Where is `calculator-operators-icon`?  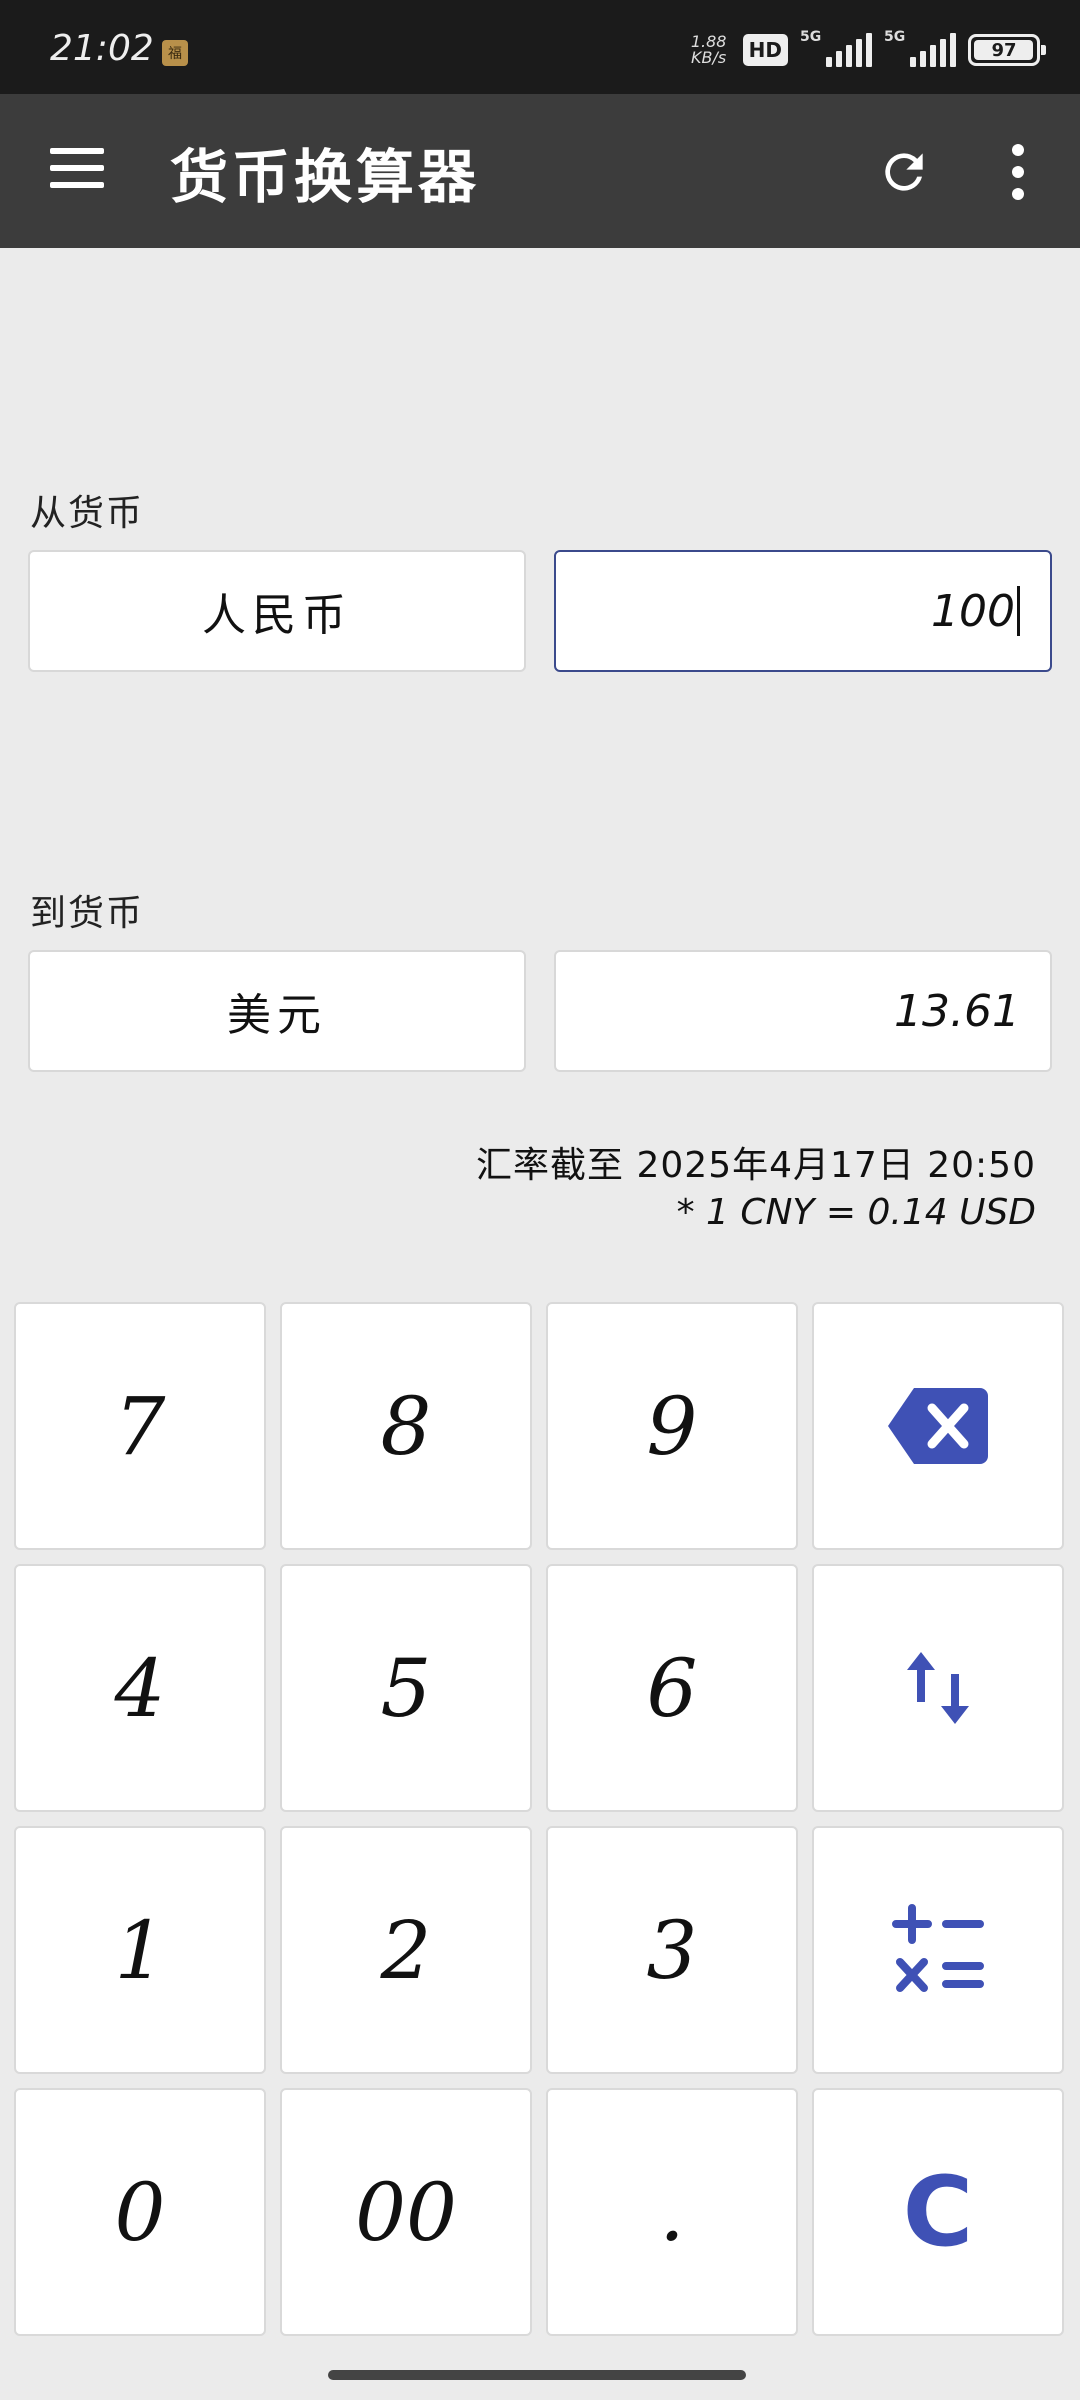 calculator-operators-icon is located at coordinates (938, 1948).